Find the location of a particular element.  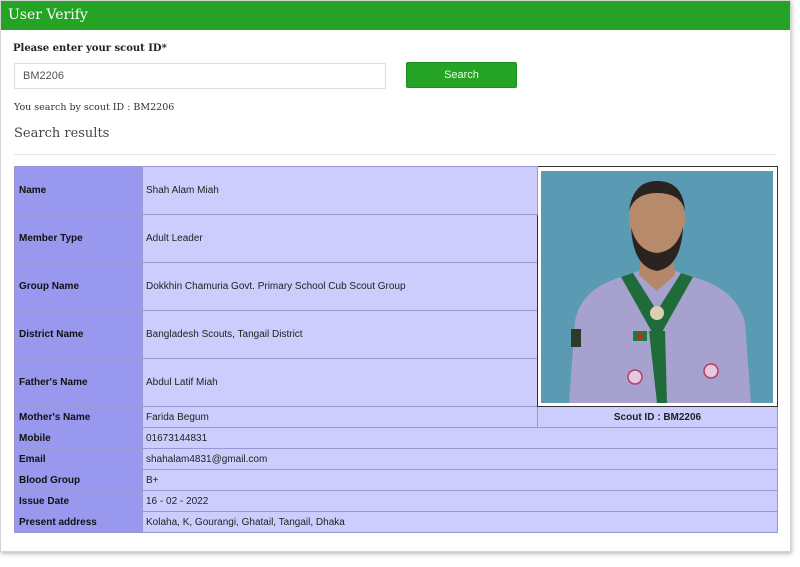

row-key: Mobile is located at coordinates (78, 438).